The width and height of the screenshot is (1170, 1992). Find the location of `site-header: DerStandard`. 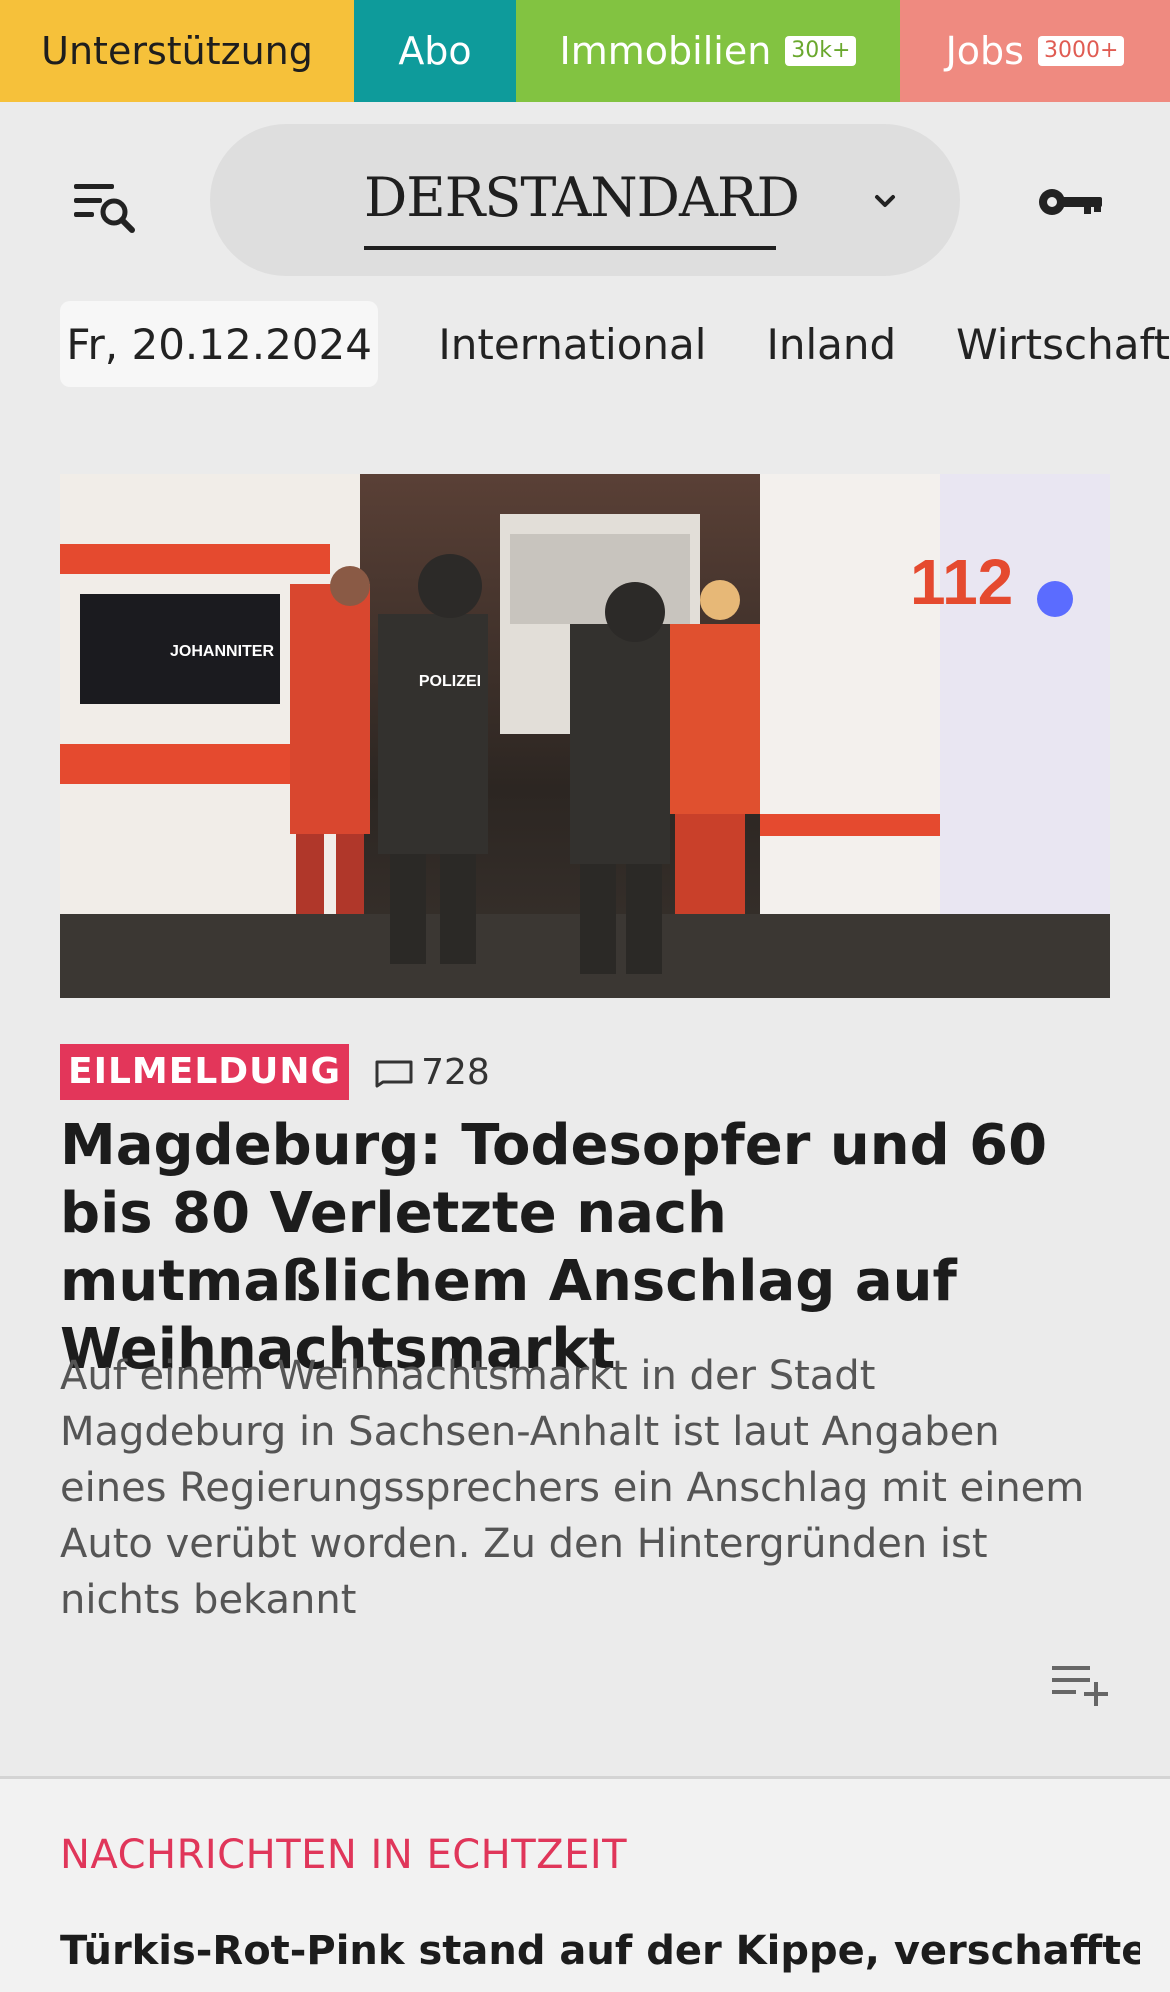

site-header: DerStandard is located at coordinates (585, 200).